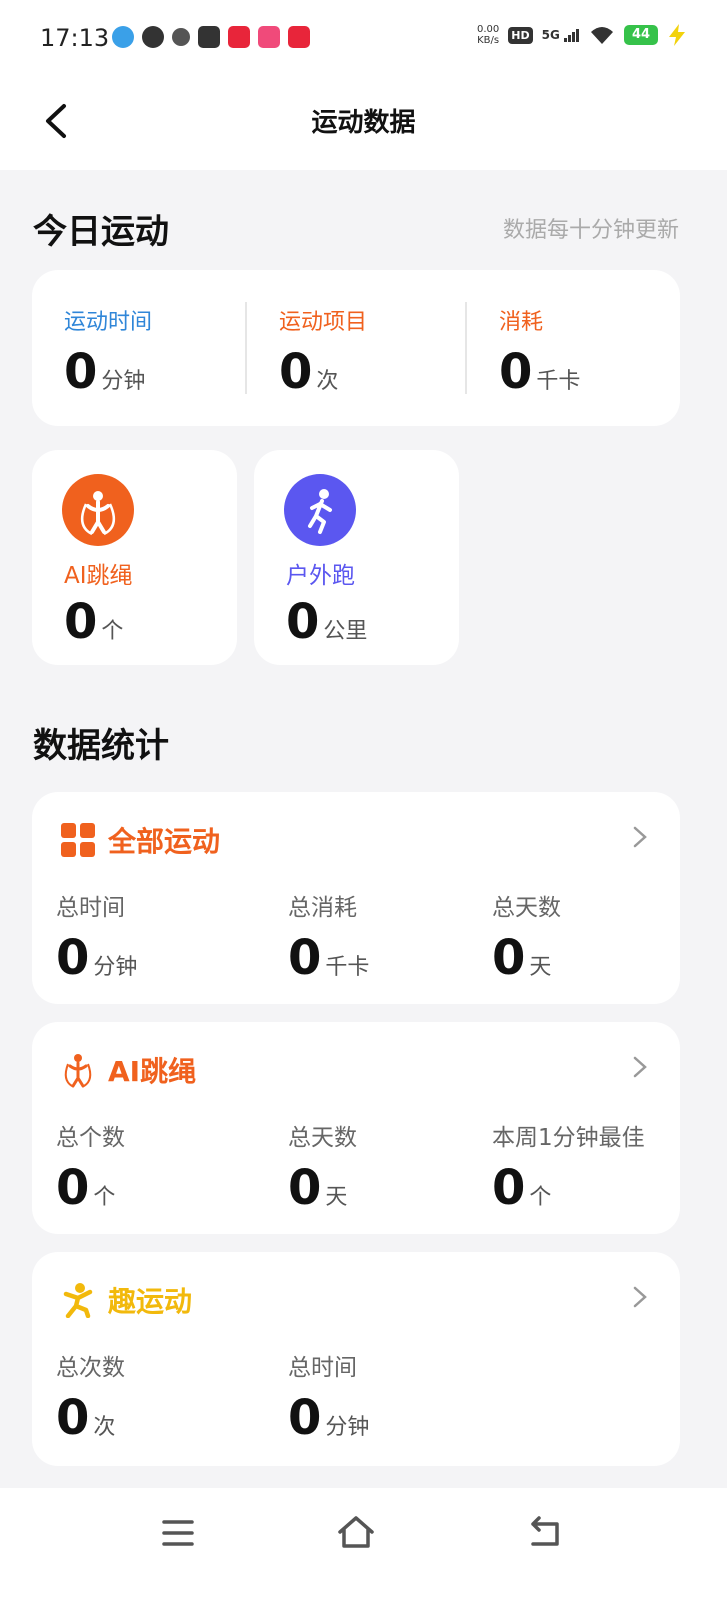 This screenshot has width=727, height=1600. I want to click on menu-icon, so click(178, 1533).